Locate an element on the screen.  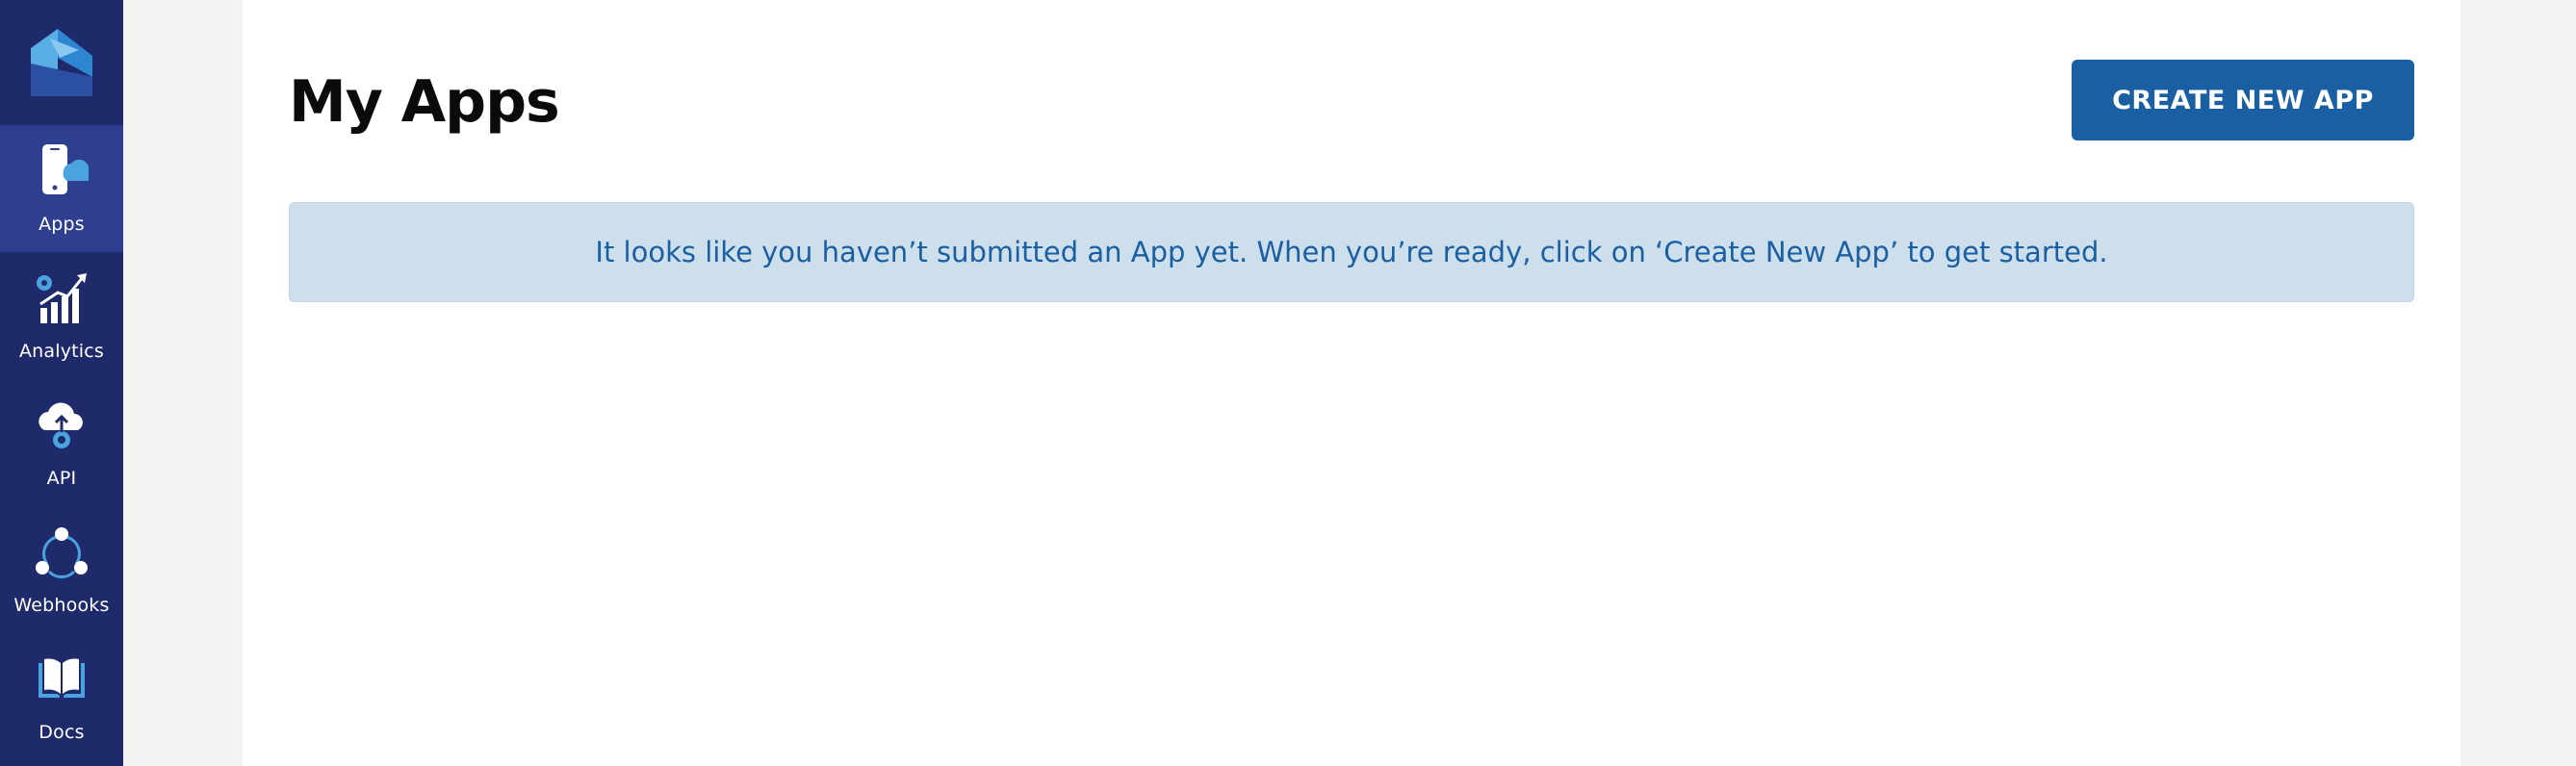
create-new-app-button: CREATE NEW APP is located at coordinates (2243, 100).